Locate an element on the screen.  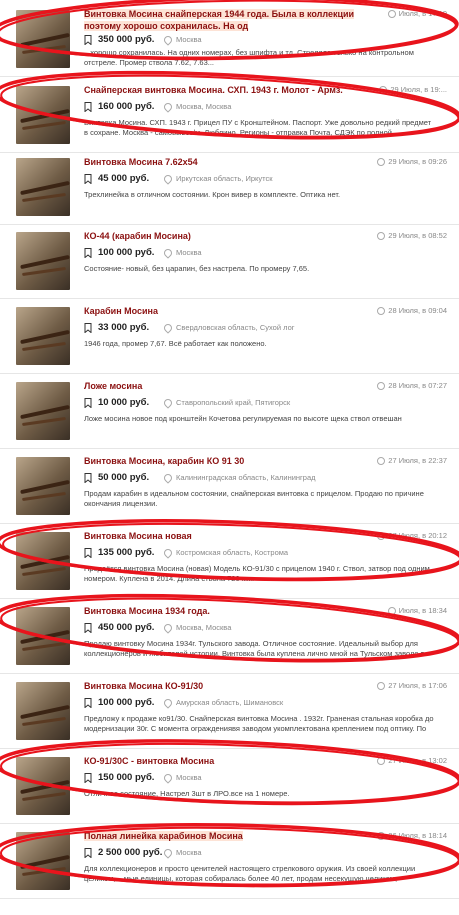
listing-date-text: 28 Июля, в 07:27 is located at coordinates (417, 385).